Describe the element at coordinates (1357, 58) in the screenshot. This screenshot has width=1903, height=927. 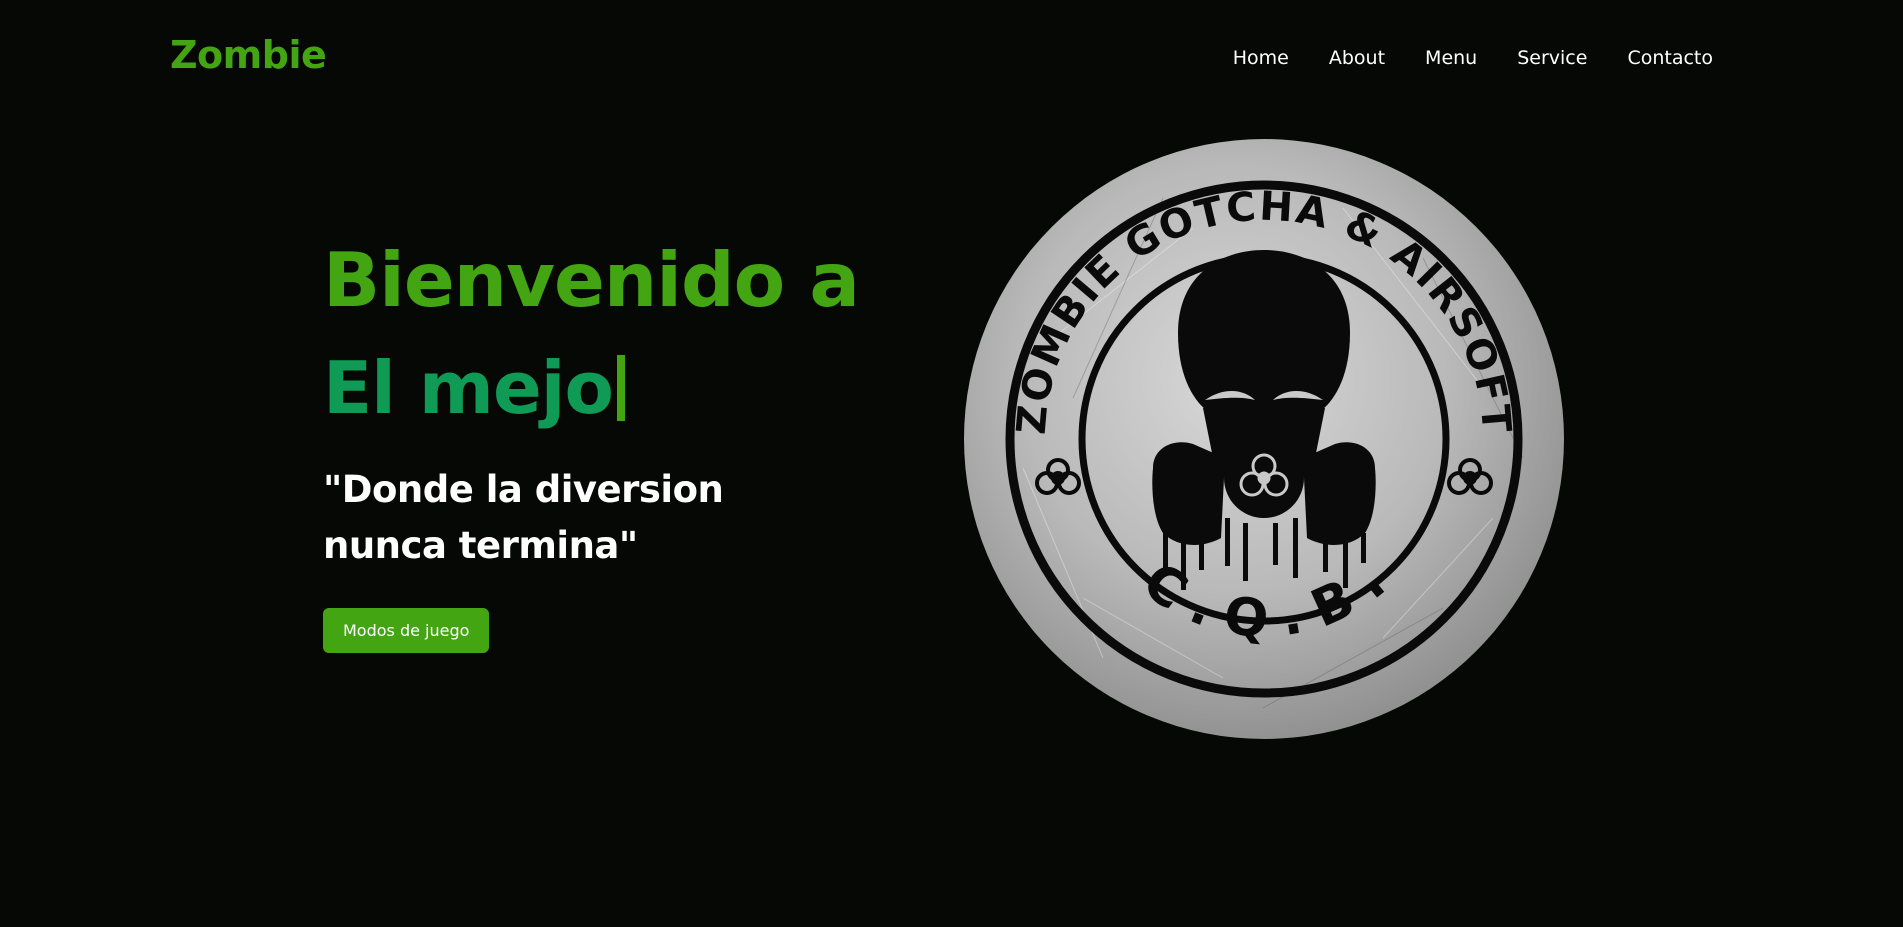
I see `nav-item-about: About` at that location.